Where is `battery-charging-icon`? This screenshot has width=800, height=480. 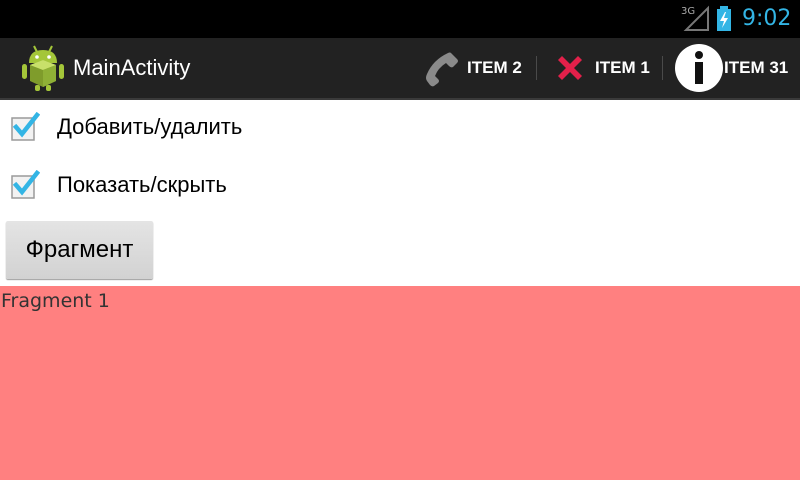 battery-charging-icon is located at coordinates (724, 18).